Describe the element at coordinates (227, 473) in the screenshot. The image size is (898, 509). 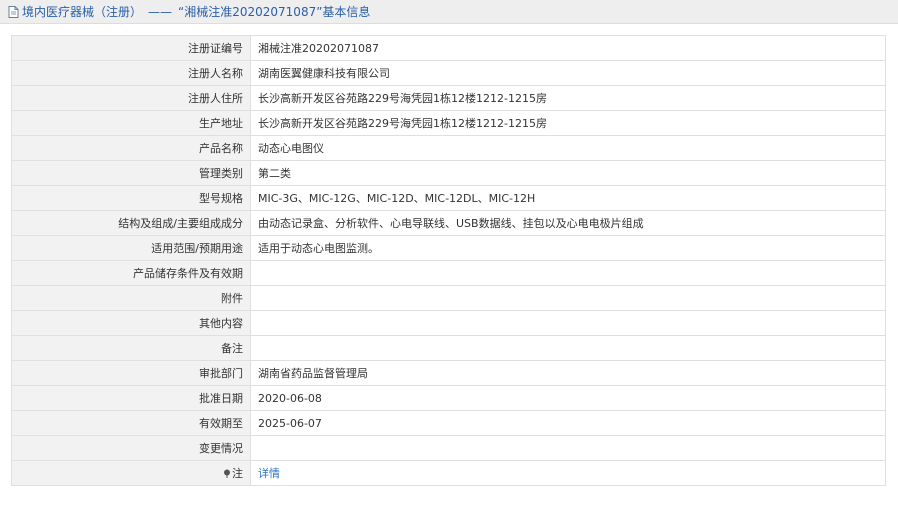
I see `pin-icon` at that location.